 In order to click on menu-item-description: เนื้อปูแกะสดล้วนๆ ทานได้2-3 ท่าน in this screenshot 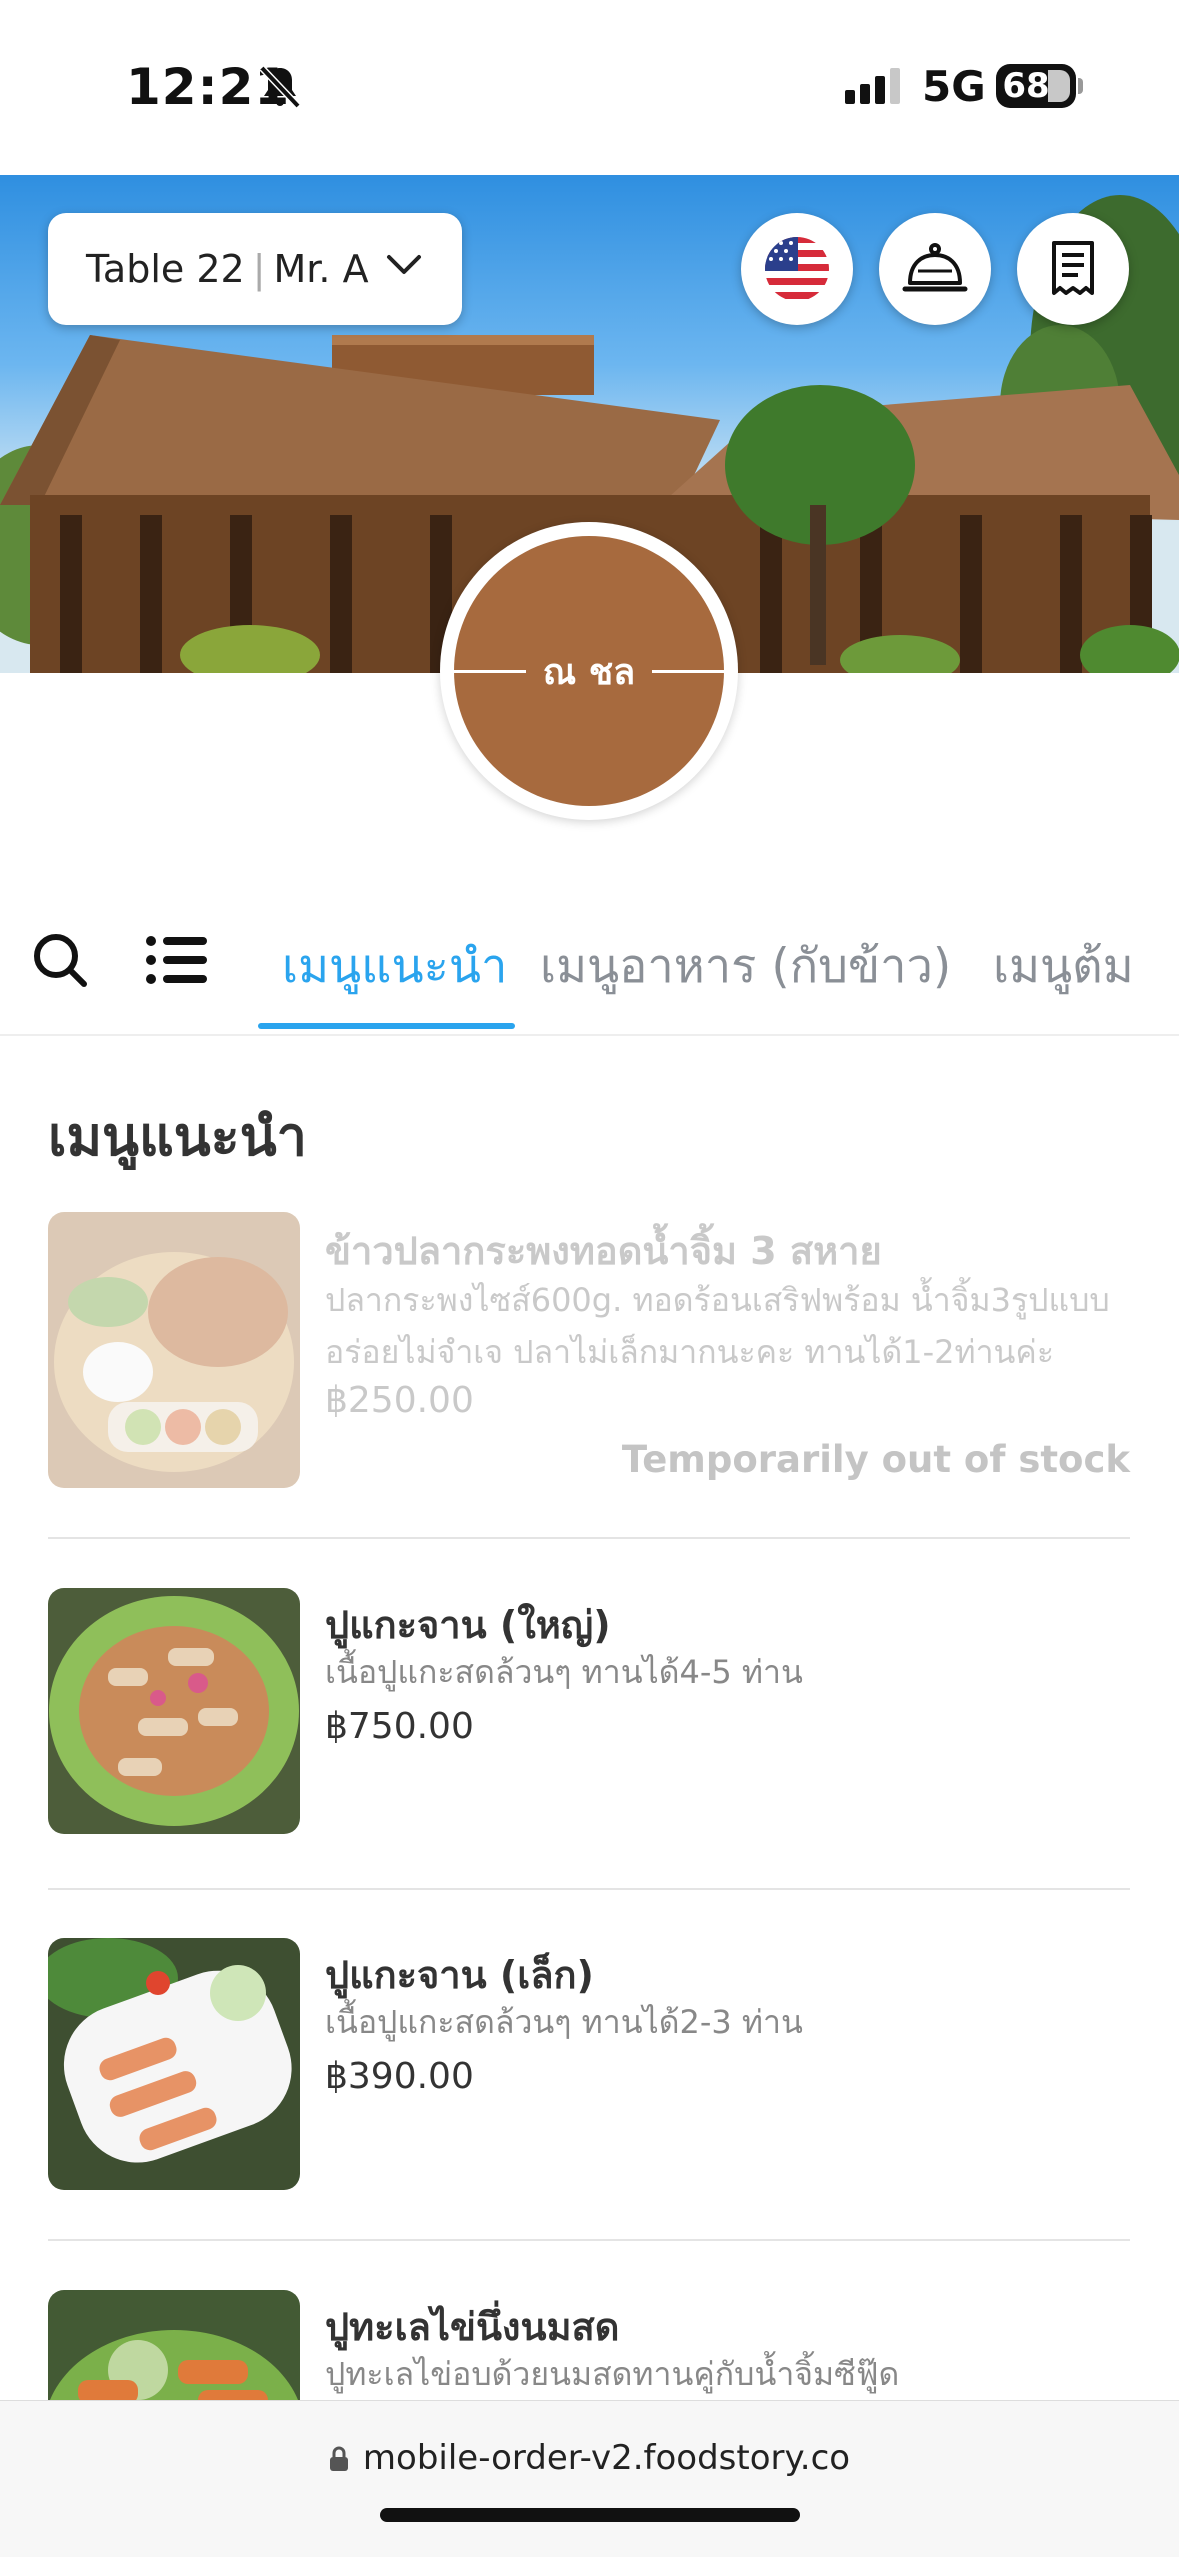, I will do `click(564, 2022)`.